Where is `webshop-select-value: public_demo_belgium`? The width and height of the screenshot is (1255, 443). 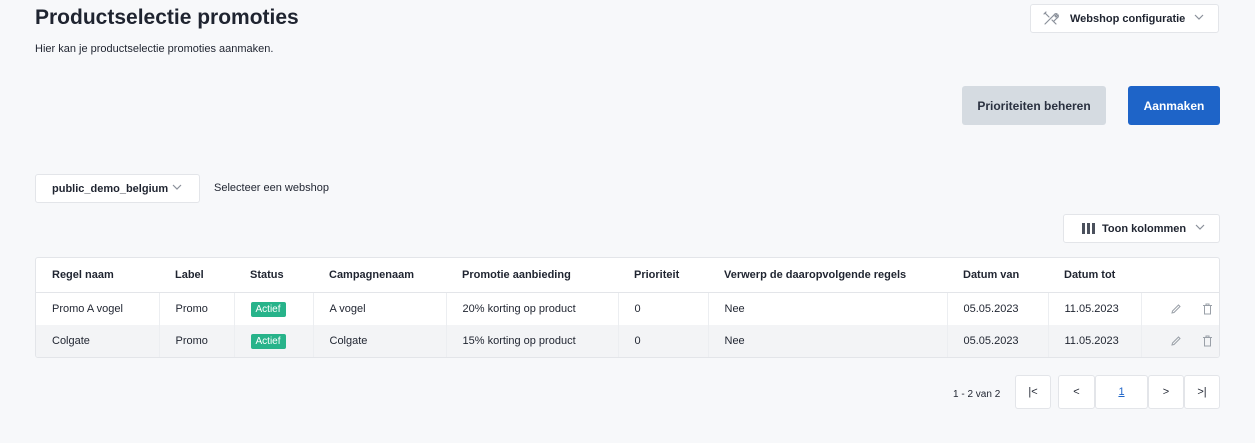
webshop-select-value: public_demo_belgium is located at coordinates (110, 188).